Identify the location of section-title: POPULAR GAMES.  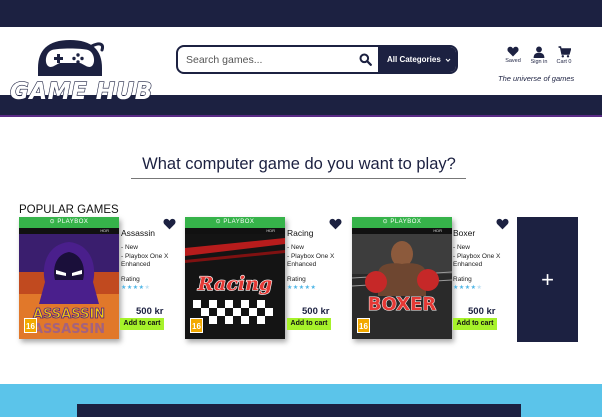
(69, 210).